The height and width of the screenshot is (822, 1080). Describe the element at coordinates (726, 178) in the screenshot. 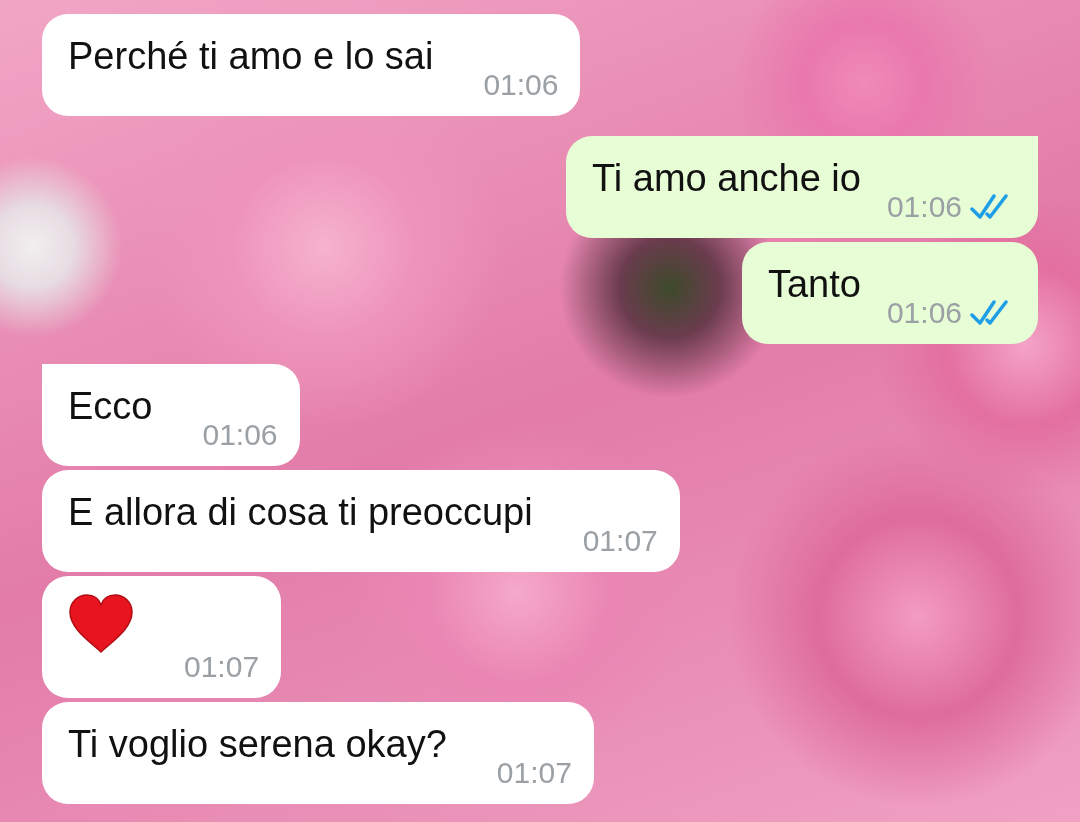

I see `message-text: Ti amo anche io` at that location.